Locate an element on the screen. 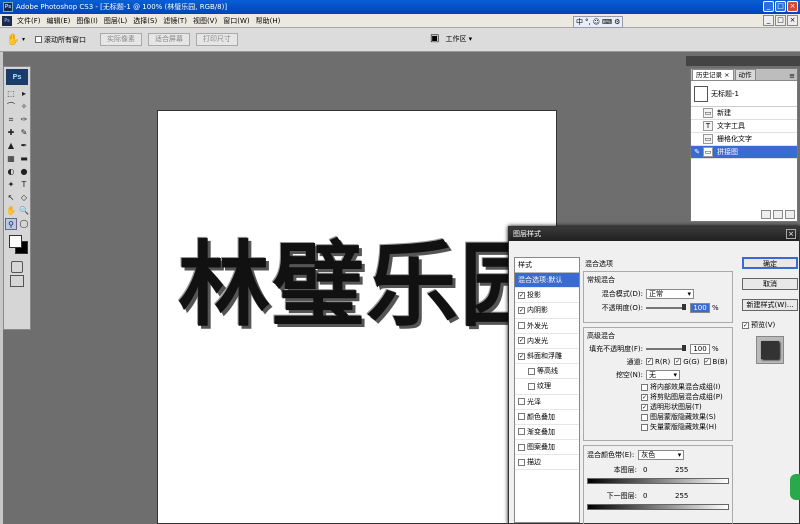 The height and width of the screenshot is (524, 800). fill-opacity-slider is located at coordinates (666, 347).